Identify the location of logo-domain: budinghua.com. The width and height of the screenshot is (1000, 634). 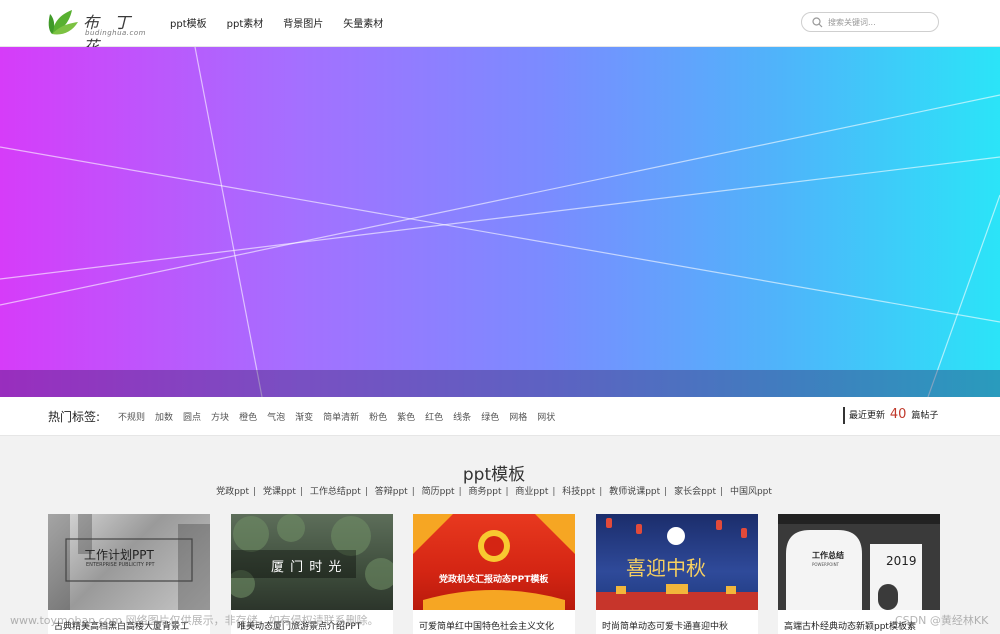
(115, 33).